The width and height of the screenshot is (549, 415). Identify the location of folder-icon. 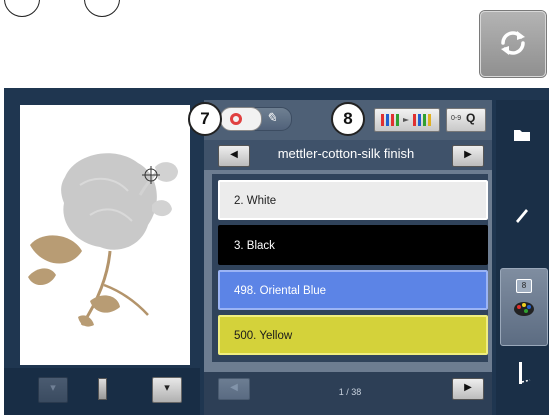
(522, 135).